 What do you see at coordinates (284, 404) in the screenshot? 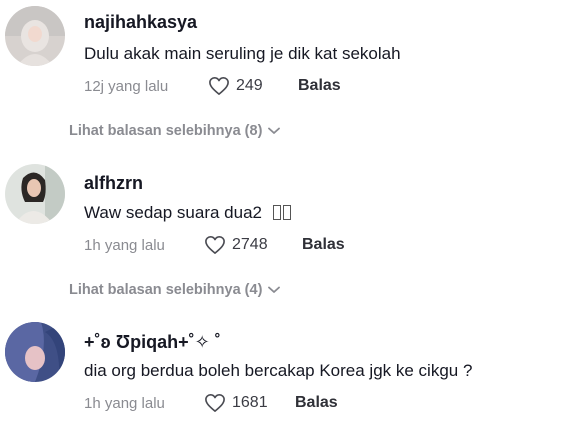
I see `comment-meta: 1h yang lalu 1681 Balas` at bounding box center [284, 404].